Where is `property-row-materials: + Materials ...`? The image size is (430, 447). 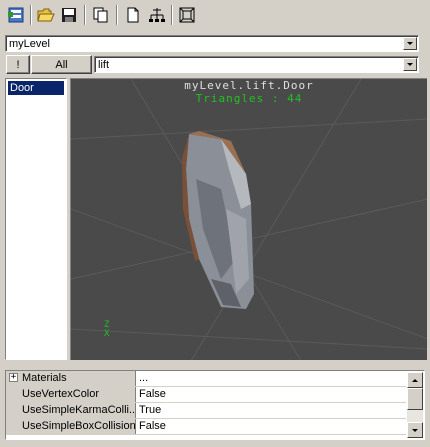 property-row-materials: + Materials ... is located at coordinates (206, 379).